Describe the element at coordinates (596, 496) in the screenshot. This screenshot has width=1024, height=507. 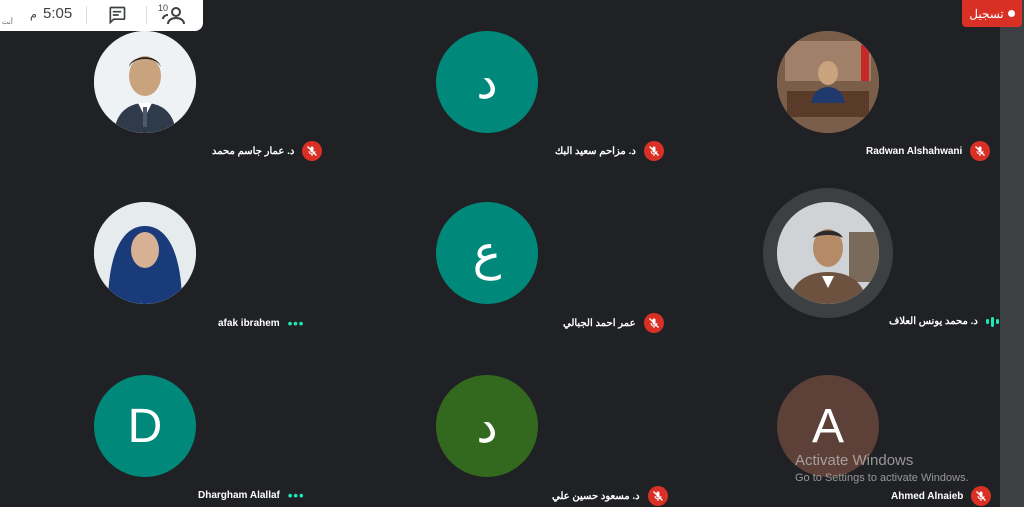
I see `participant-name: د. مسعود حسين علي` at that location.